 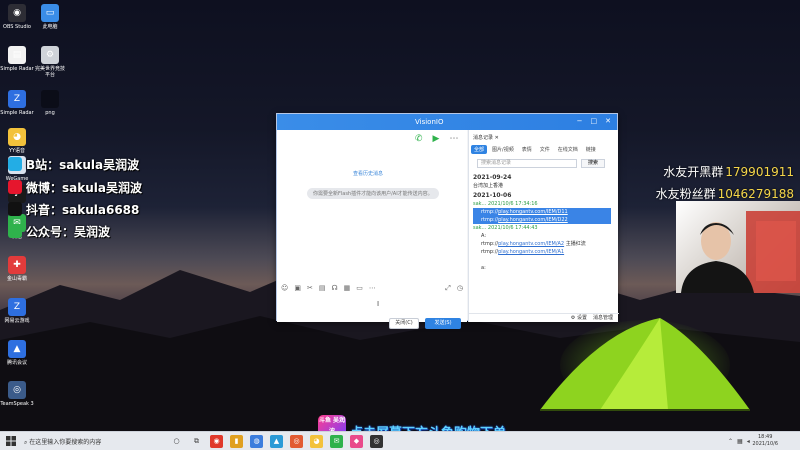 I want to click on screen-icon: ▭, so click(x=359, y=288).